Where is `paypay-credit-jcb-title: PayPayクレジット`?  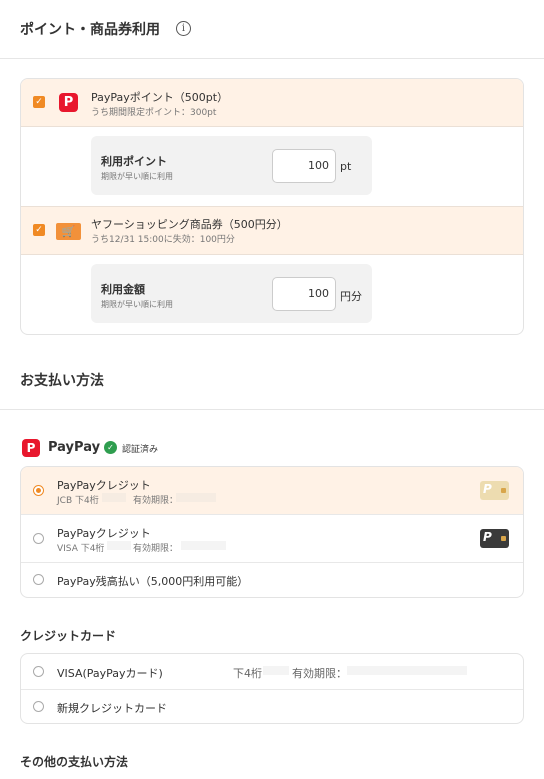
paypay-credit-jcb-title: PayPayクレジット is located at coordinates (104, 485).